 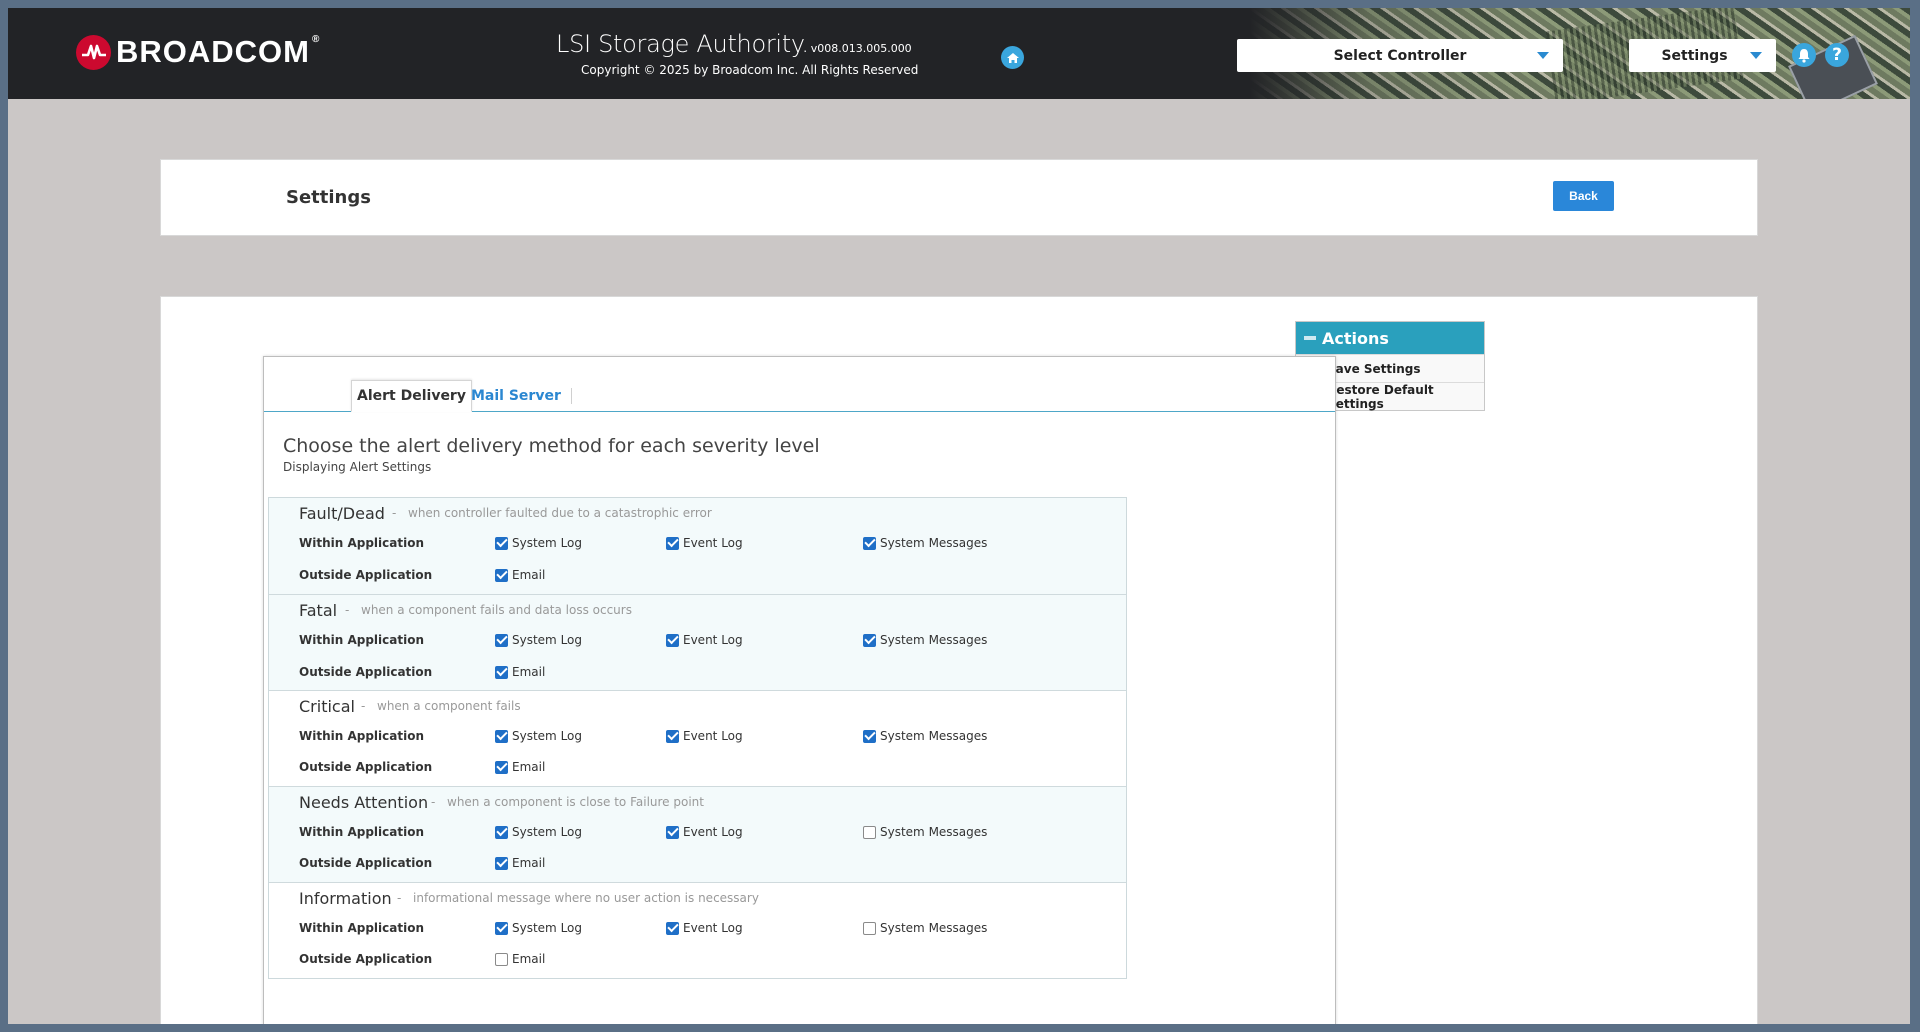 I want to click on back-button: Back, so click(x=1583, y=196).